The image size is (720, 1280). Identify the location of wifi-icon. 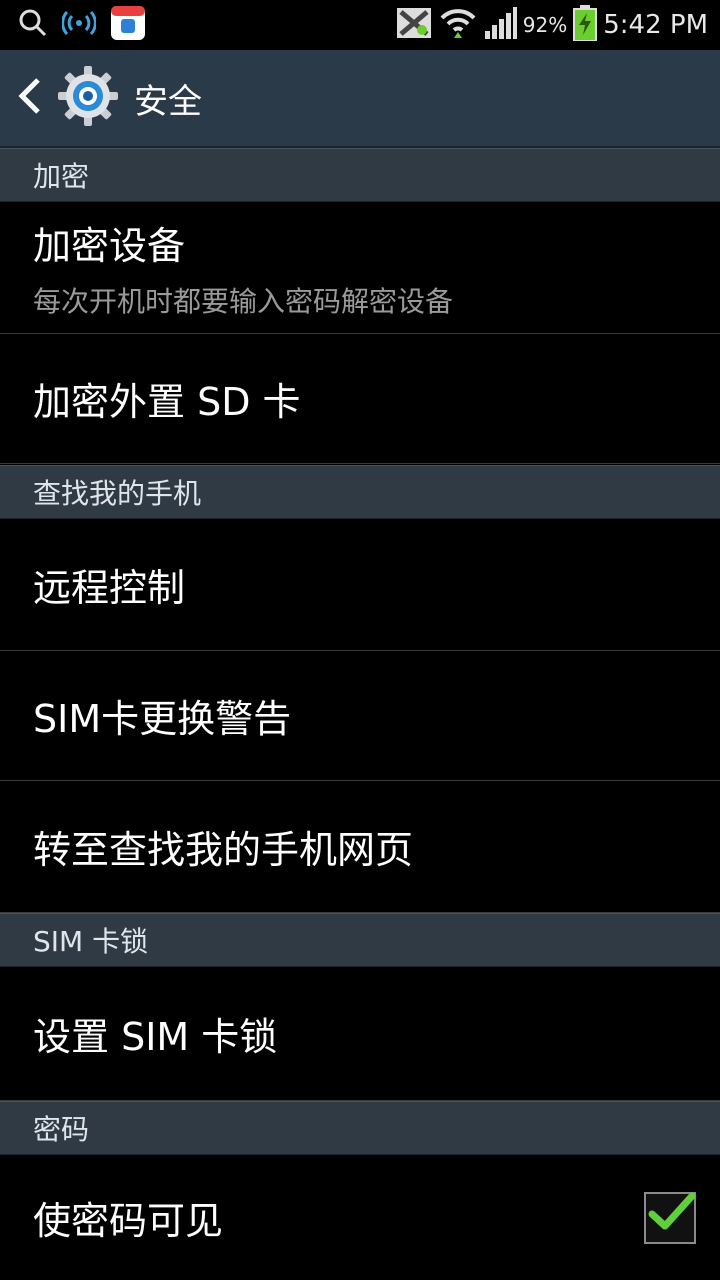
(458, 25).